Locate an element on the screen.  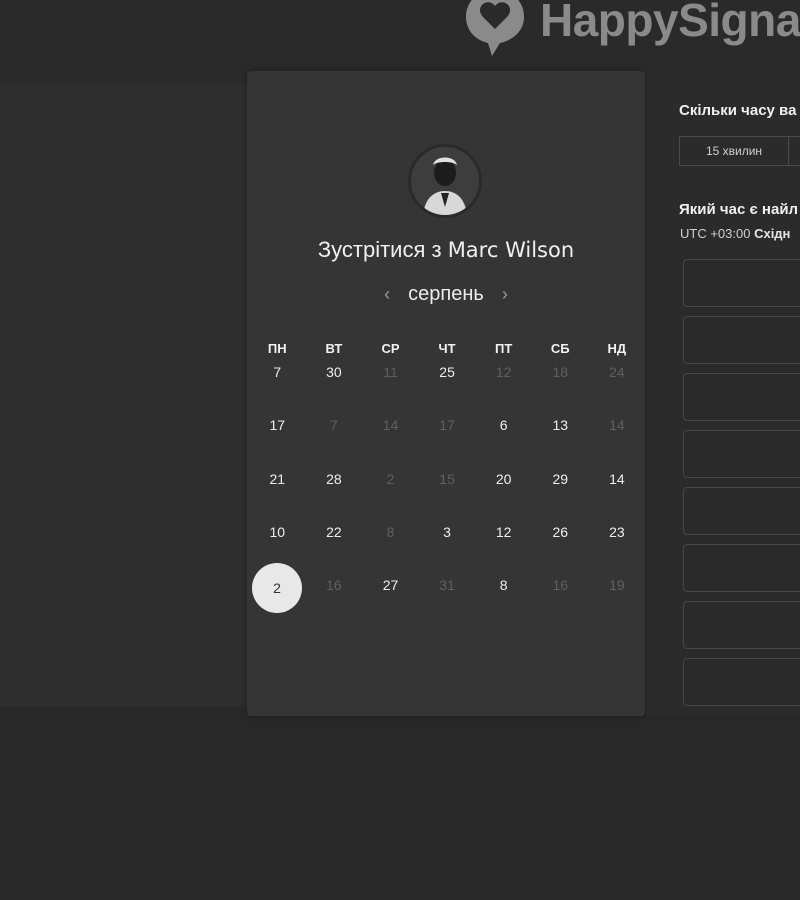
top-bar: HappySigna is located at coordinates (400, 41).